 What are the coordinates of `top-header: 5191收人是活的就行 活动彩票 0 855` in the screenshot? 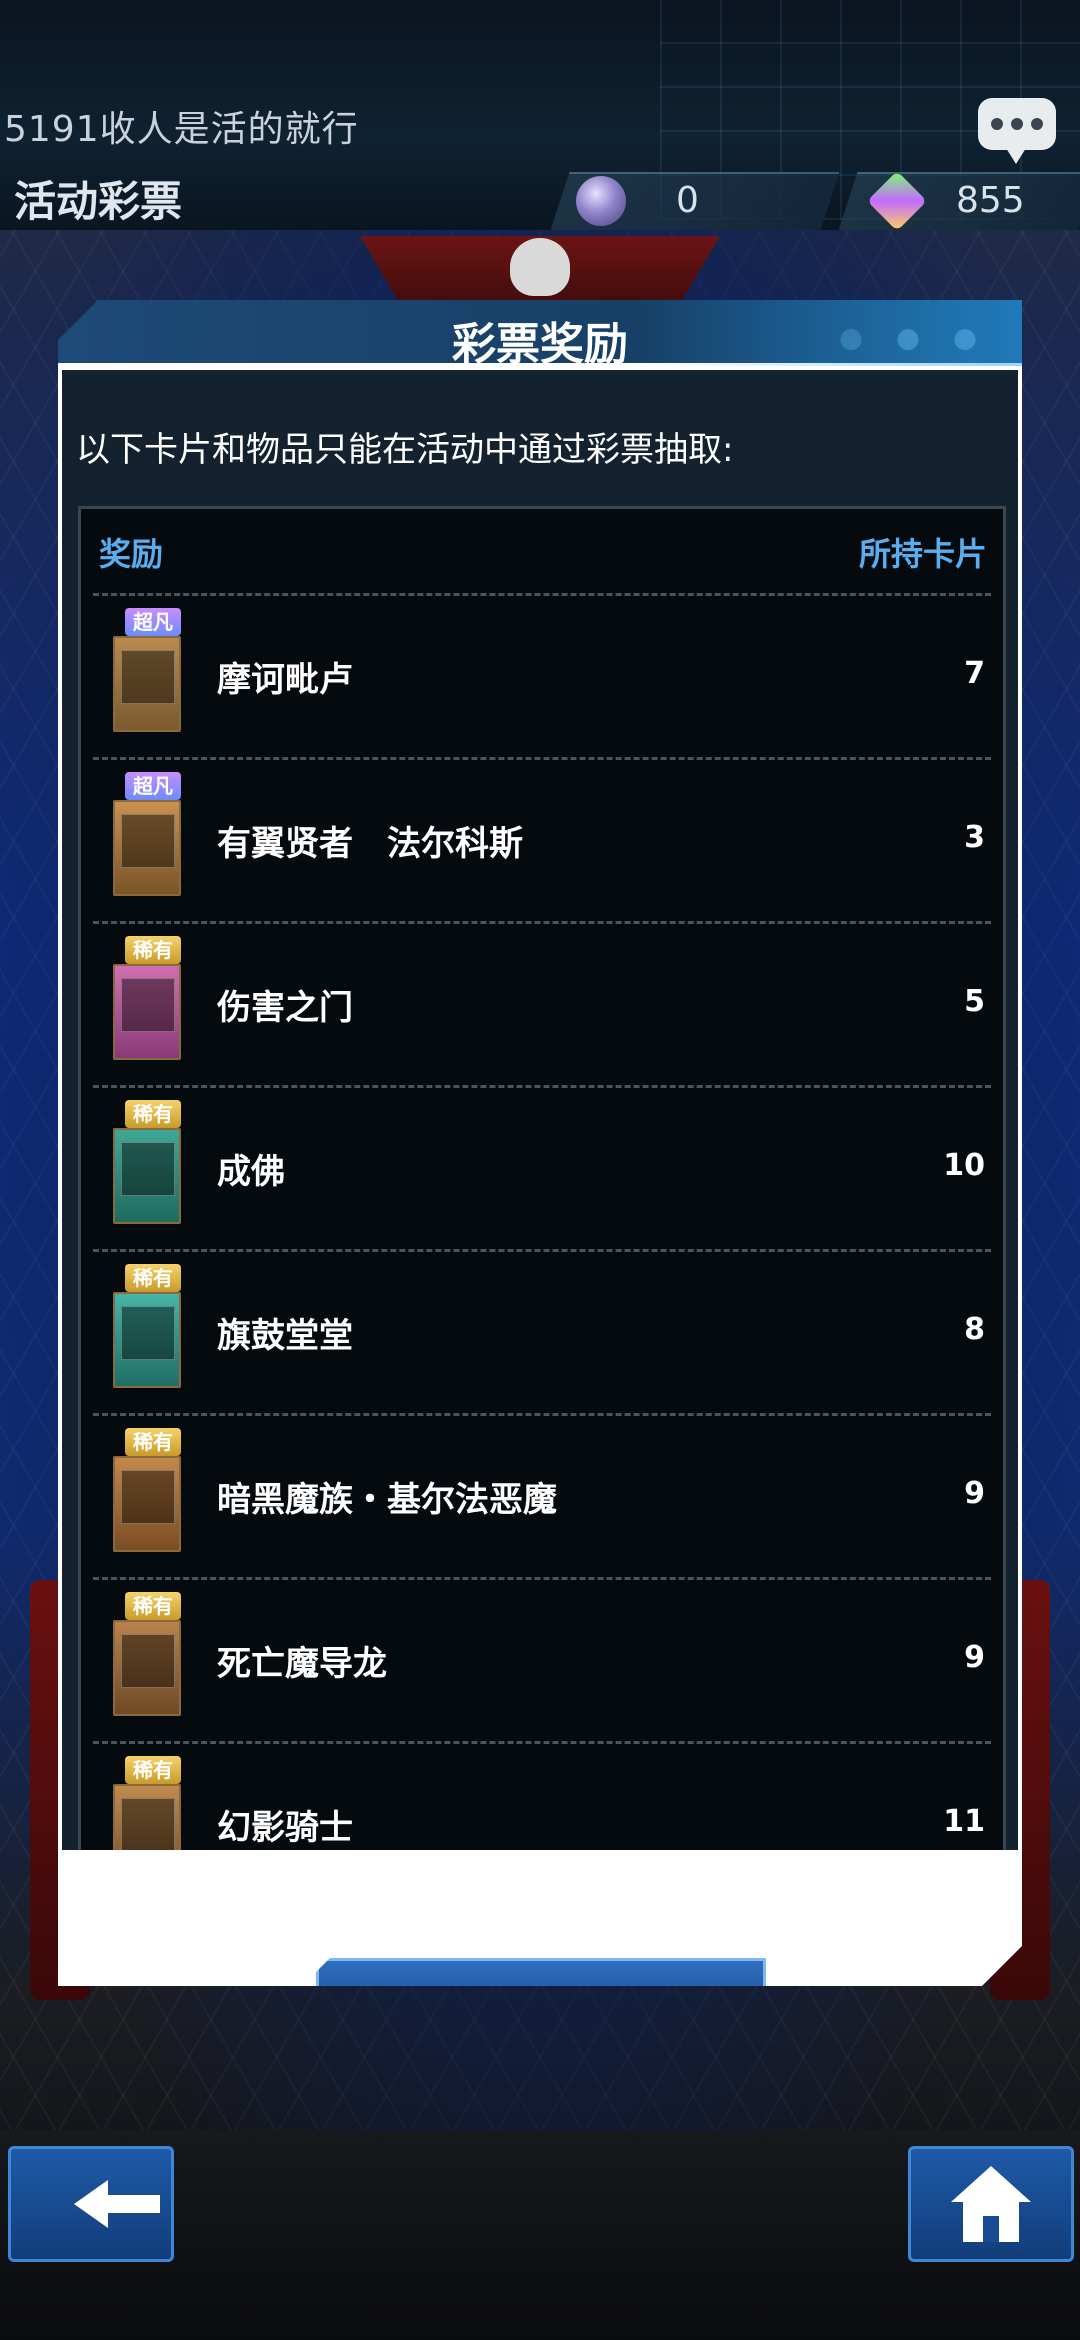 It's located at (540, 116).